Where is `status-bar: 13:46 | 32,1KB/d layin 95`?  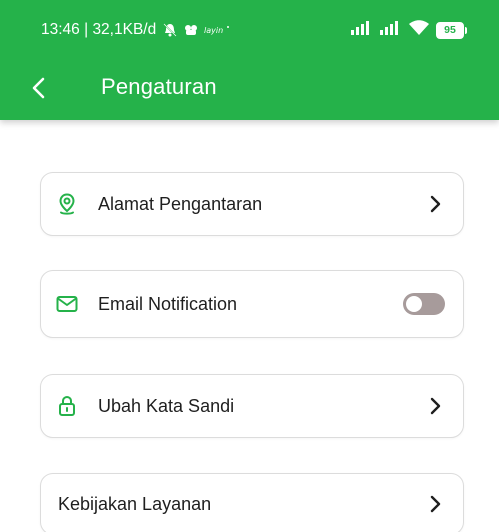 status-bar: 13:46 | 32,1KB/d layin 95 is located at coordinates (249, 30).